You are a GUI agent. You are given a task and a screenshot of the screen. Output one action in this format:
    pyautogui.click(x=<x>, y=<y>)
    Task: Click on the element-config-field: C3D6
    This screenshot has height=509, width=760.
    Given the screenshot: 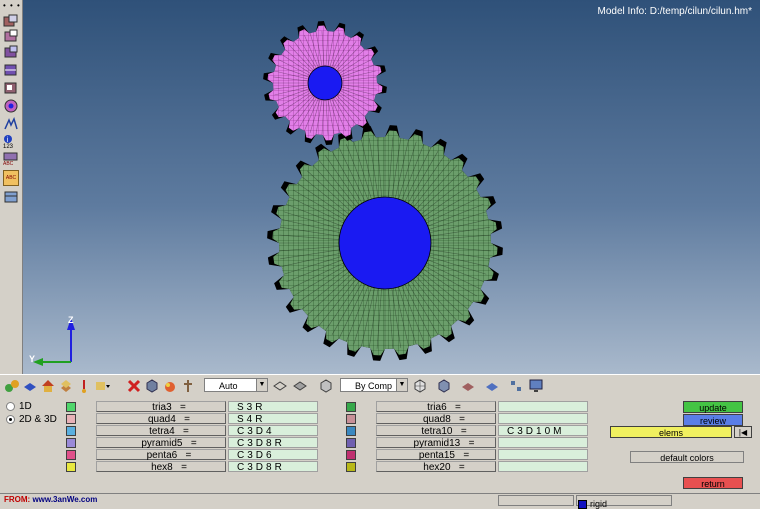 What is the action you would take?
    pyautogui.click(x=273, y=454)
    